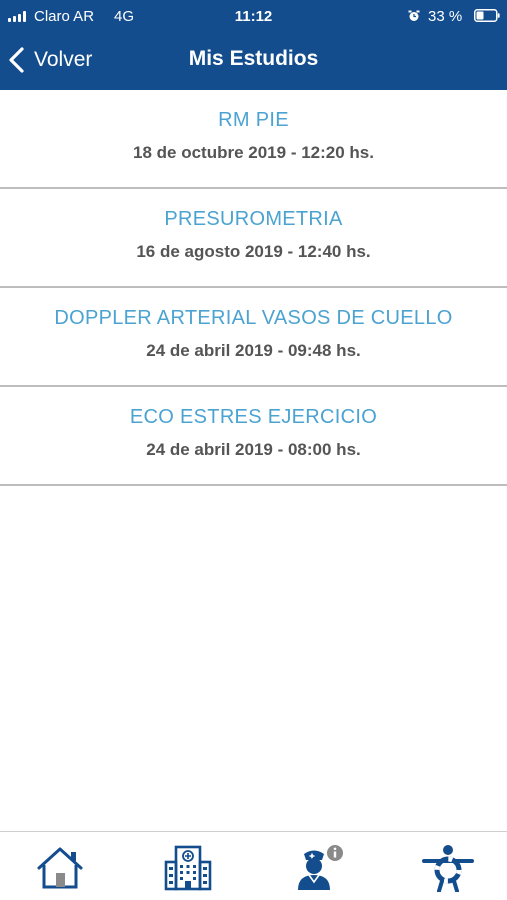 This screenshot has height=900, width=507. Describe the element at coordinates (487, 15) in the screenshot. I see `battery-icon` at that location.